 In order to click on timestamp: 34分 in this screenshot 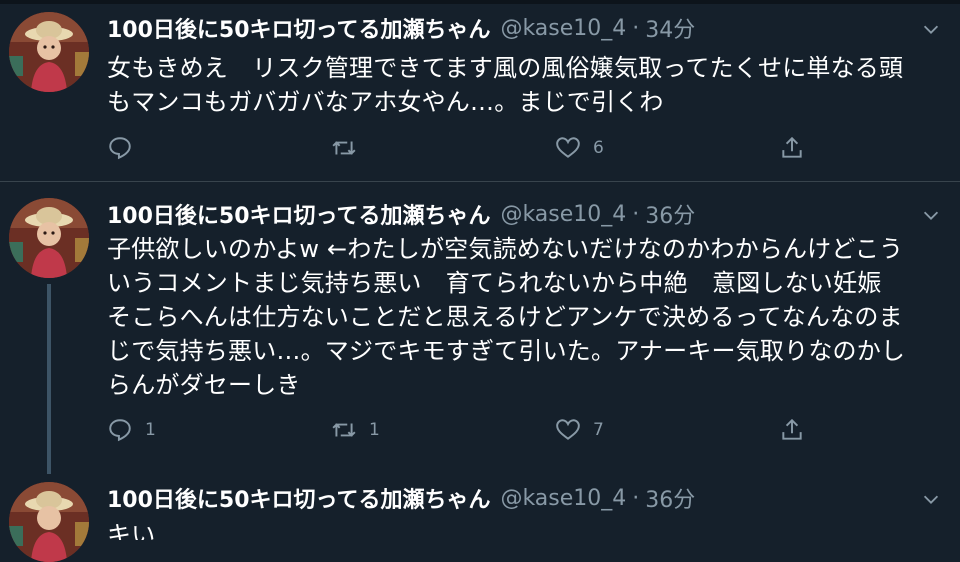, I will do `click(670, 28)`.